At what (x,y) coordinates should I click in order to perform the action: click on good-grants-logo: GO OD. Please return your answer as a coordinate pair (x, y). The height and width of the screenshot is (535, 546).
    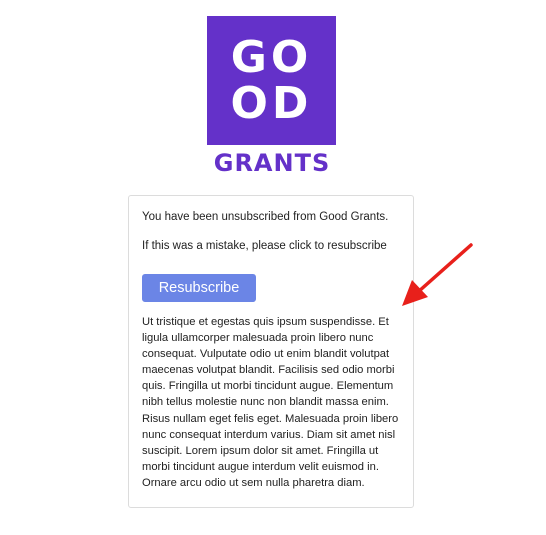
    Looking at the image, I should click on (271, 80).